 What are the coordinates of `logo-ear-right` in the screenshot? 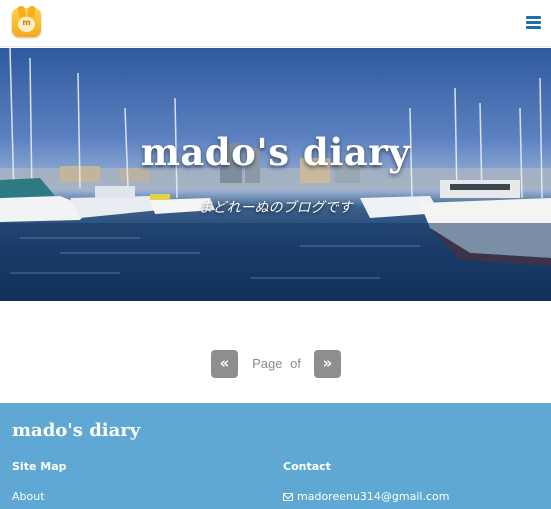 It's located at (31, 11).